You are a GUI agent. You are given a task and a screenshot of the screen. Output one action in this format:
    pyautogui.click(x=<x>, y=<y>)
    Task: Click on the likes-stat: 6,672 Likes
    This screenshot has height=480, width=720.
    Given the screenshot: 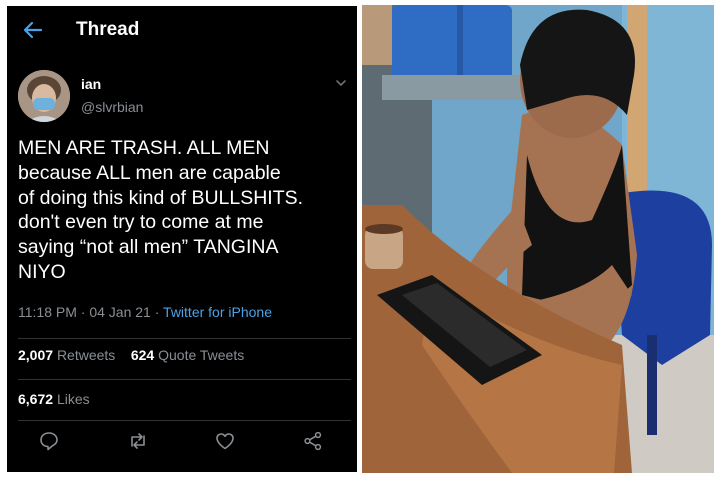 What is the action you would take?
    pyautogui.click(x=54, y=399)
    